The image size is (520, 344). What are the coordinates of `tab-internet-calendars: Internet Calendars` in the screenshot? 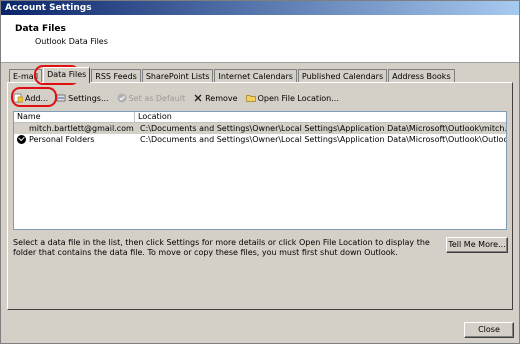 It's located at (255, 76).